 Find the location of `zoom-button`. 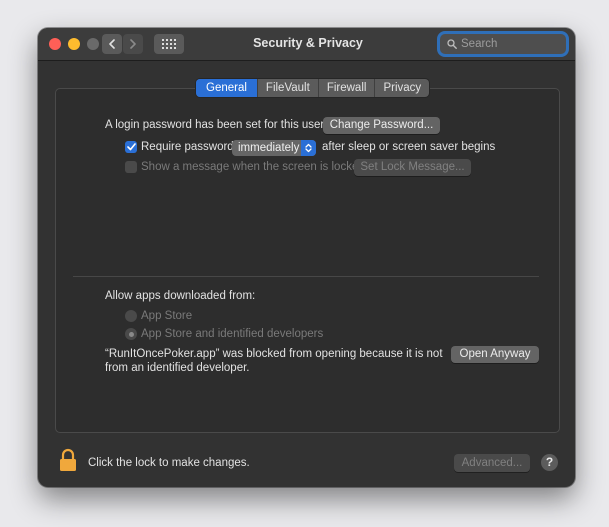

zoom-button is located at coordinates (93, 44).